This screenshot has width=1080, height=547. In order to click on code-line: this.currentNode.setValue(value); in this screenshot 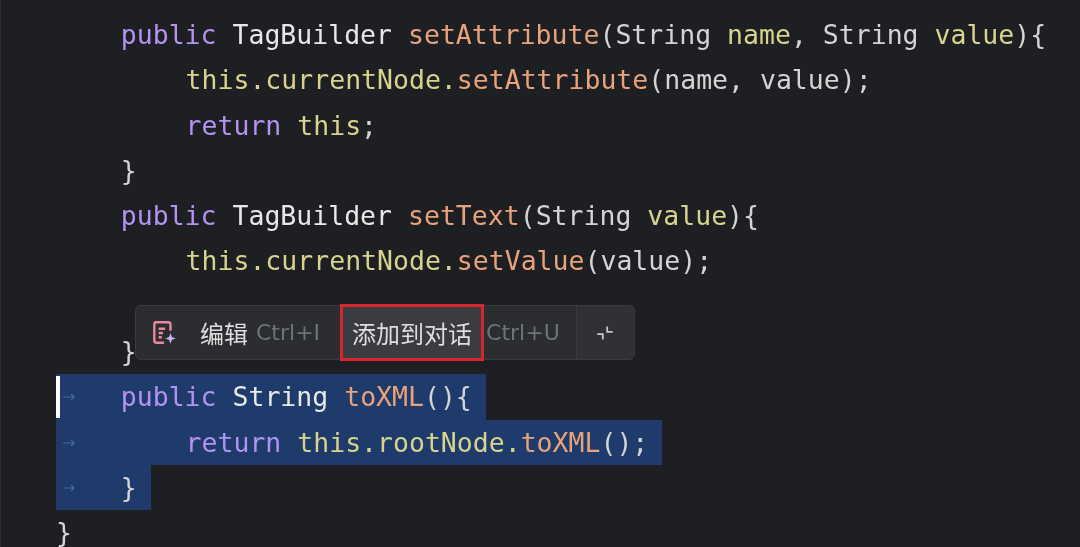, I will do `click(449, 261)`.